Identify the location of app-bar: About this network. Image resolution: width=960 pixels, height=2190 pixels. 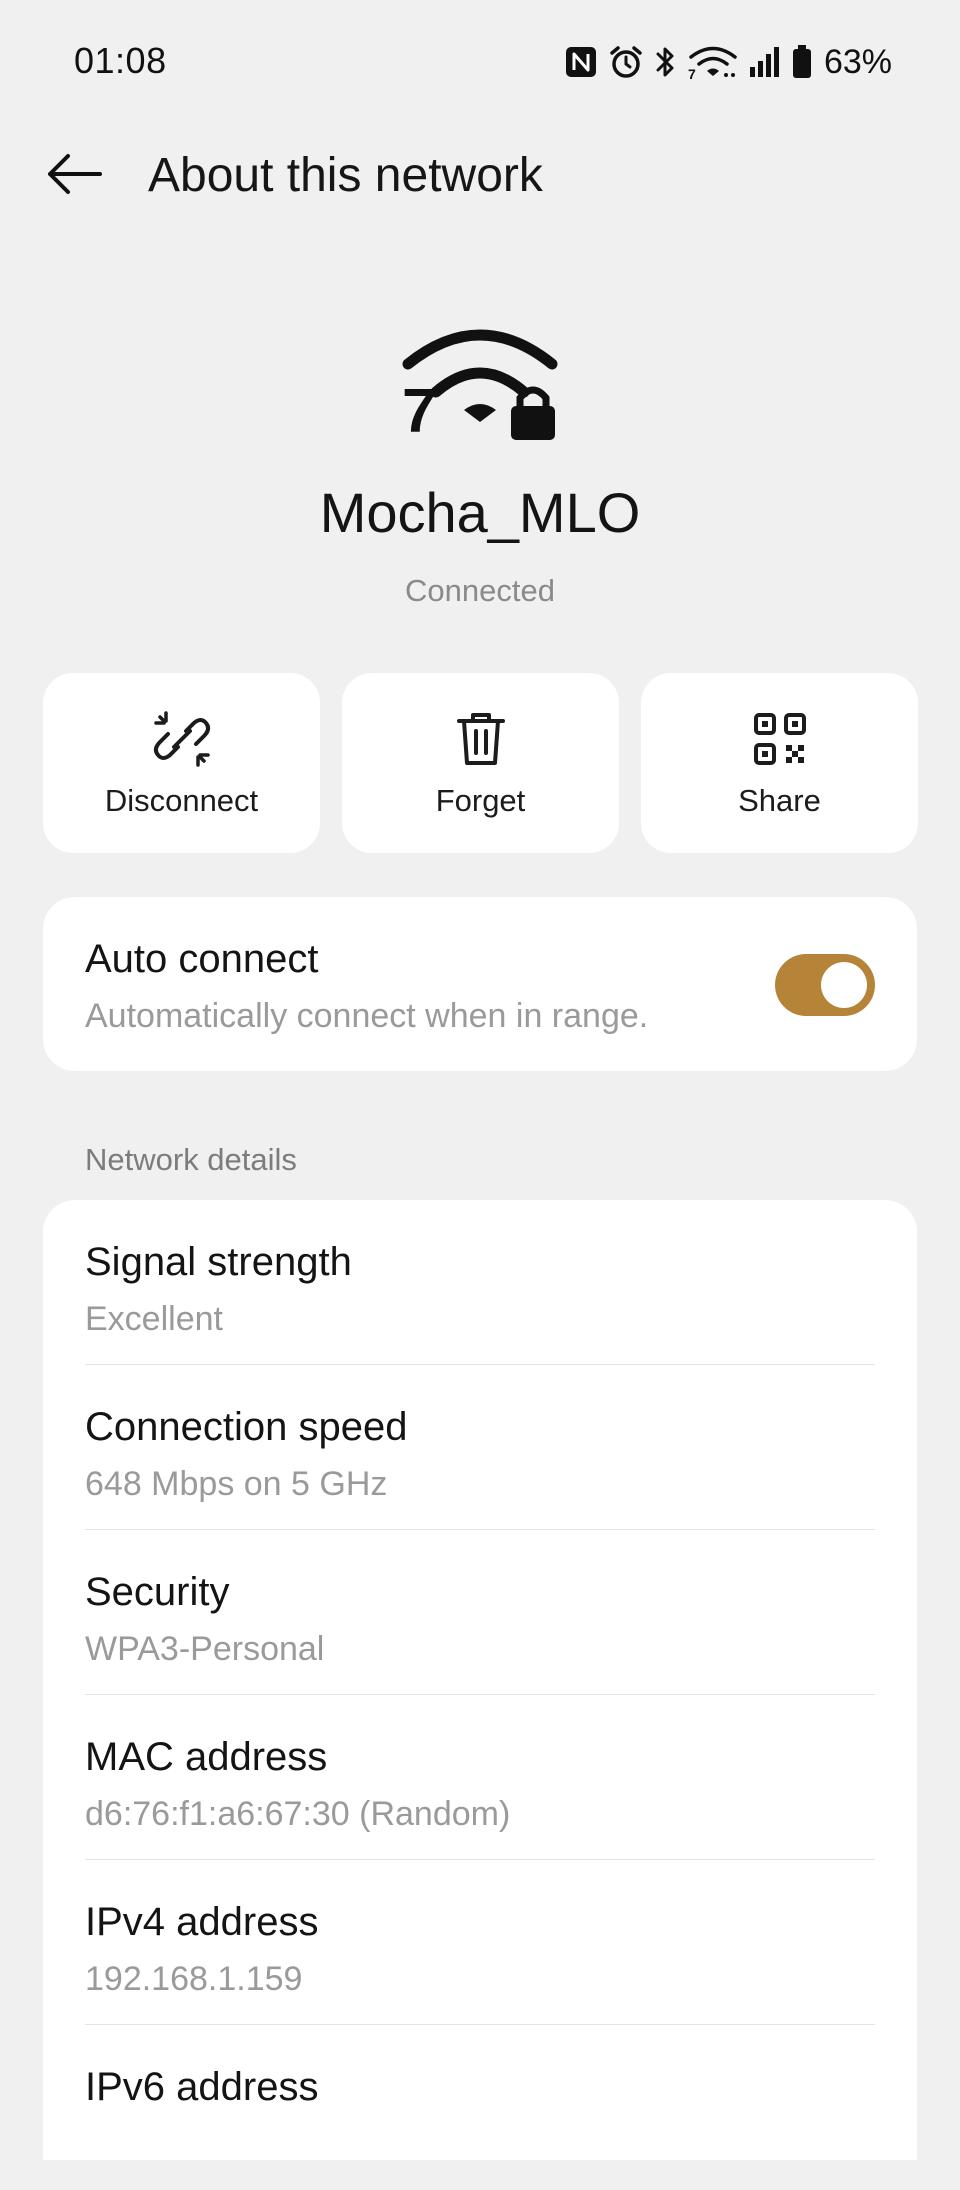
(480, 176).